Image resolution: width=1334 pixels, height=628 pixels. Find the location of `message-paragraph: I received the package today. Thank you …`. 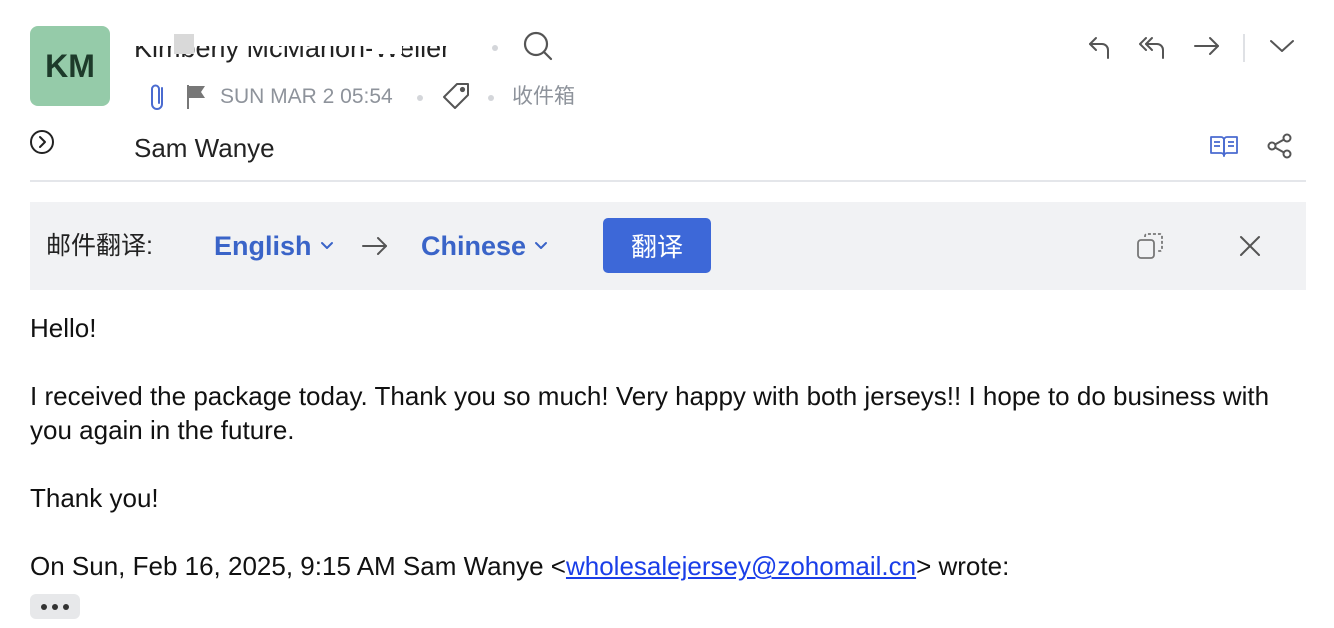

message-paragraph: I received the package today. Thank you … is located at coordinates (650, 413).